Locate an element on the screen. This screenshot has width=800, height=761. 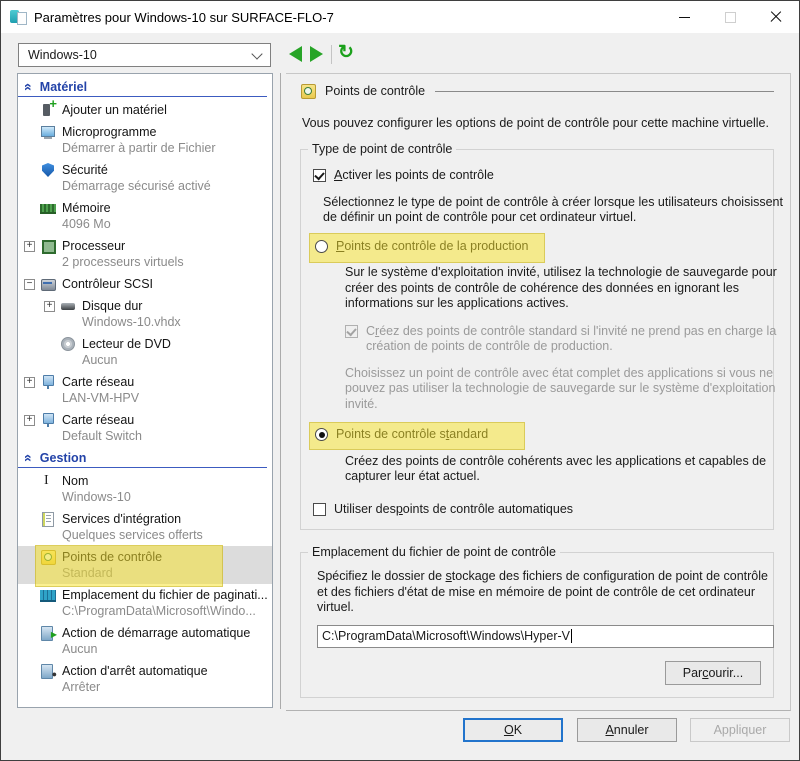
item-label: Action d'arrêt automatique is located at coordinates (135, 671).